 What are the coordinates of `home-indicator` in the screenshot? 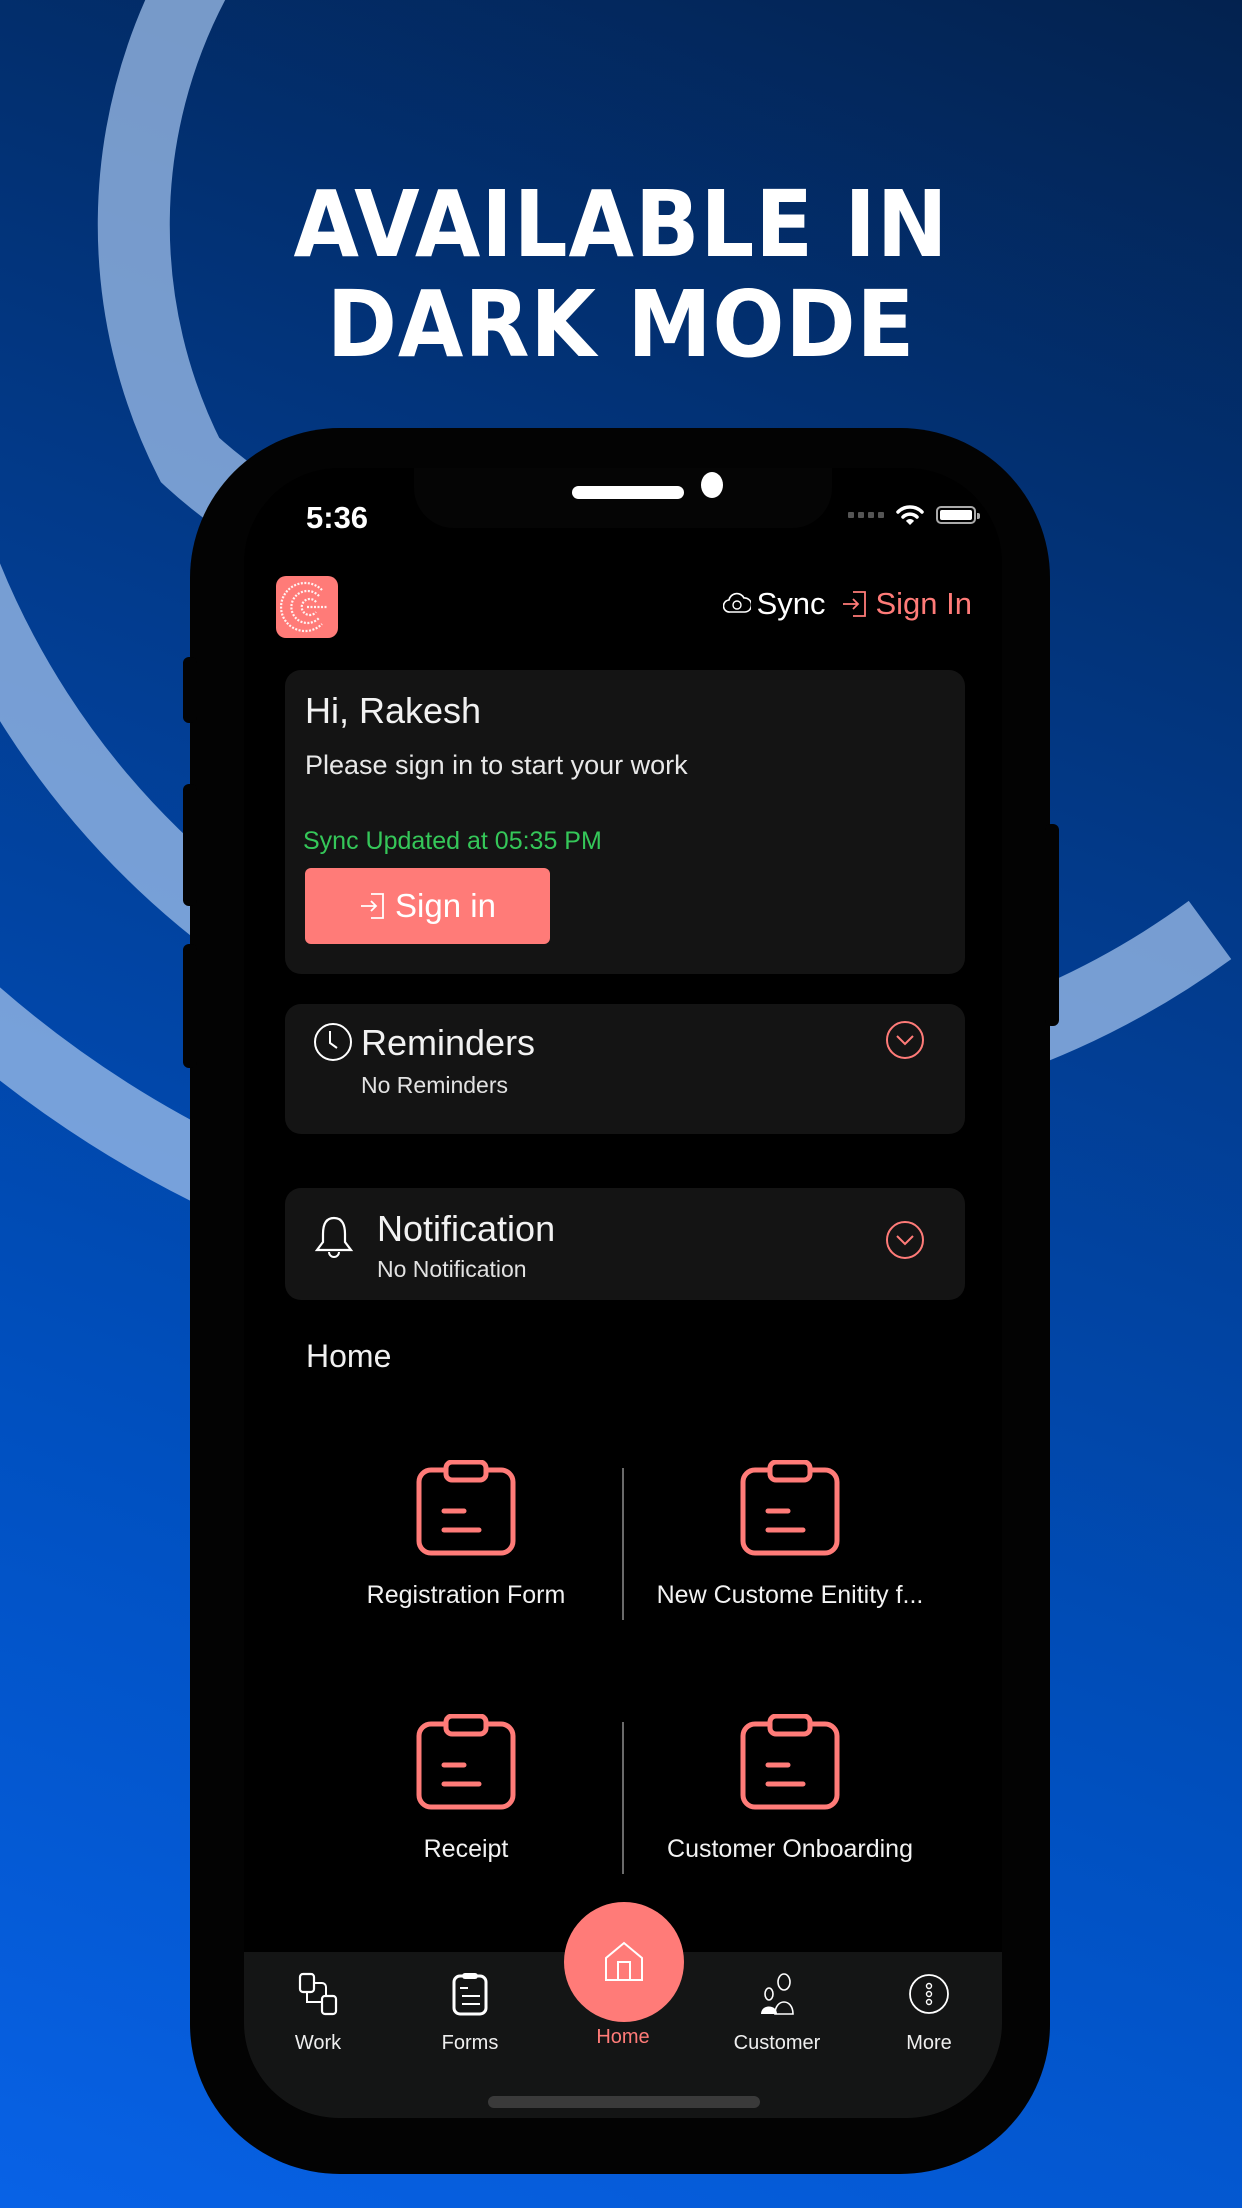 It's located at (624, 2102).